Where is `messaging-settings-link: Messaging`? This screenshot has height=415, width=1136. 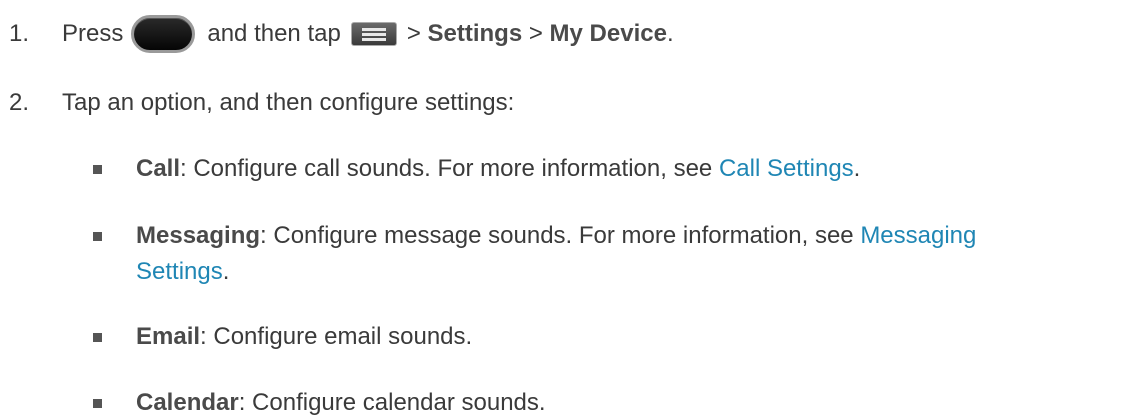 messaging-settings-link: Messaging is located at coordinates (918, 235).